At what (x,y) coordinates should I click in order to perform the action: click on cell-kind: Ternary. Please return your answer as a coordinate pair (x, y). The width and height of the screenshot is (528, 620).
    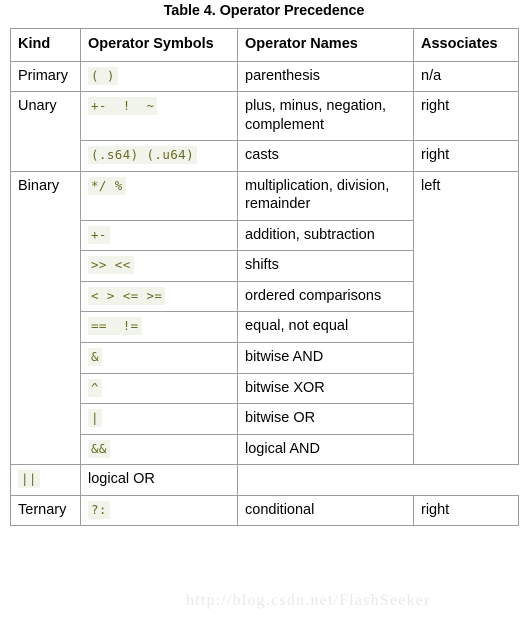
    Looking at the image, I should click on (45, 510).